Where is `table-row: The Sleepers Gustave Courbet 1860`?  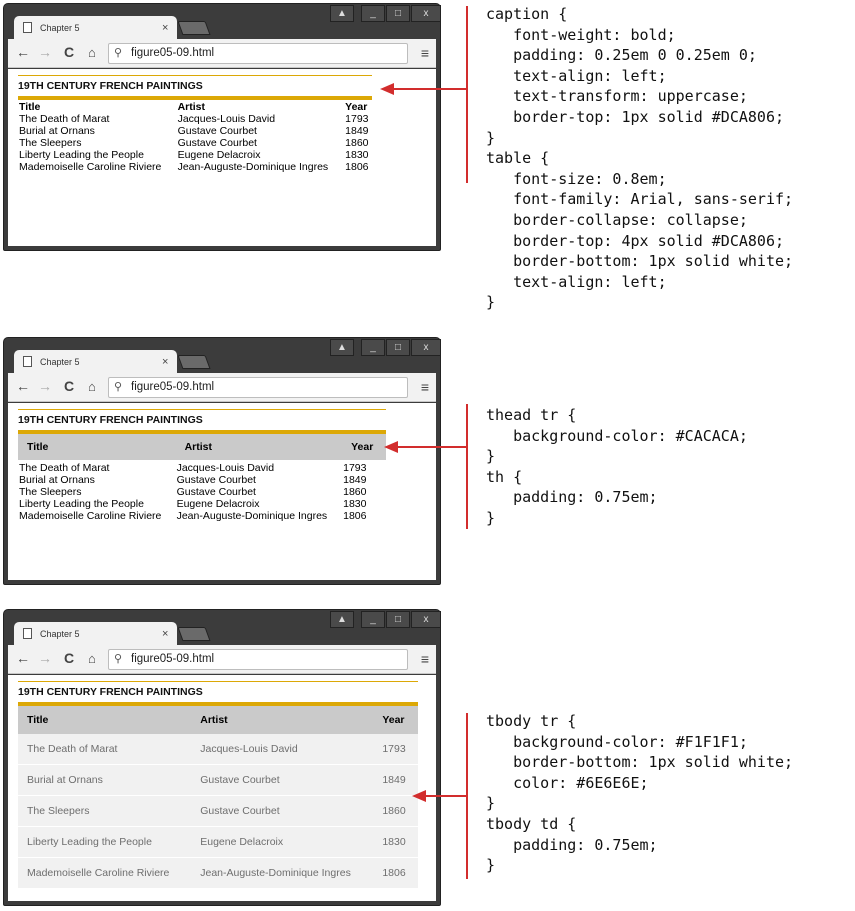 table-row: The Sleepers Gustave Courbet 1860 is located at coordinates (218, 811).